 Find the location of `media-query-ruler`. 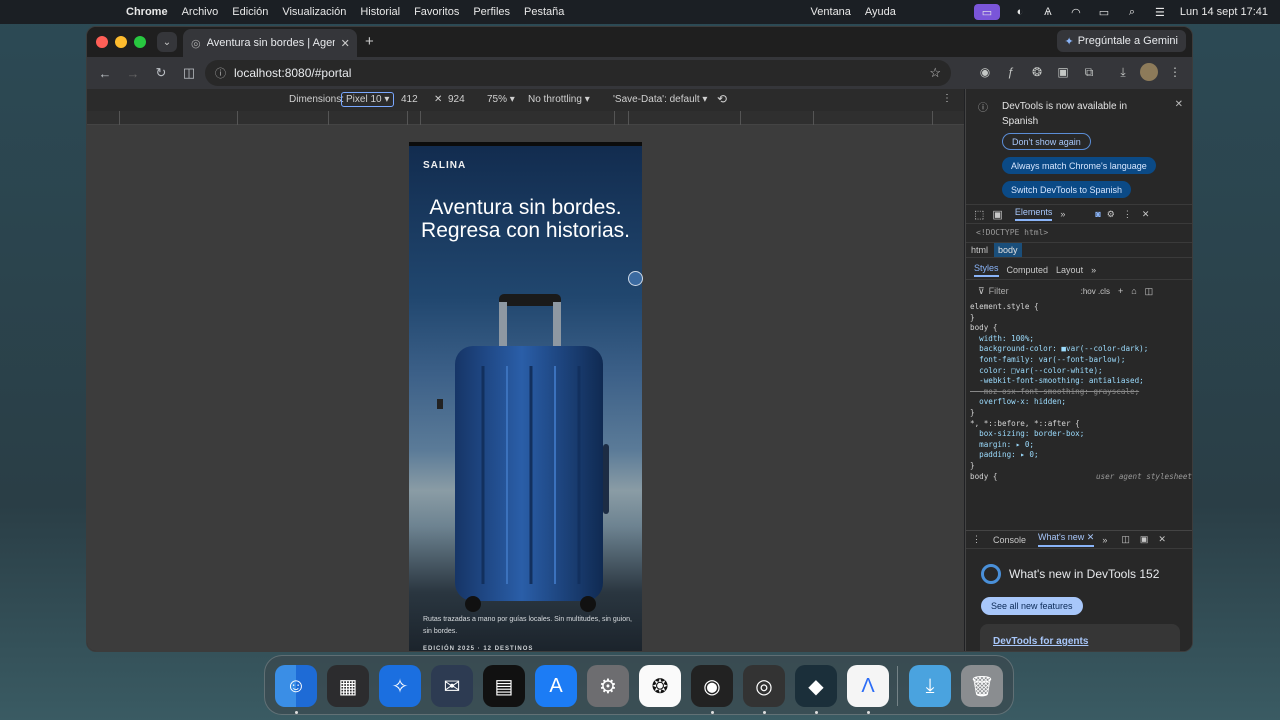

media-query-ruler is located at coordinates (525, 118).